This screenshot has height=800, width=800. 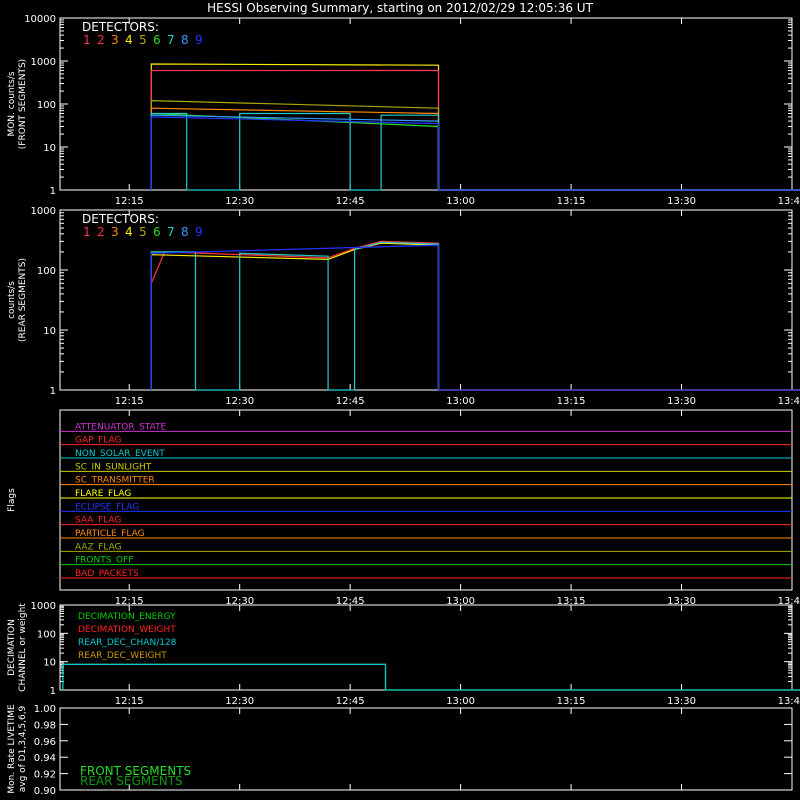 What do you see at coordinates (45, 742) in the screenshot?
I see `y-tick-label: 0.96` at bounding box center [45, 742].